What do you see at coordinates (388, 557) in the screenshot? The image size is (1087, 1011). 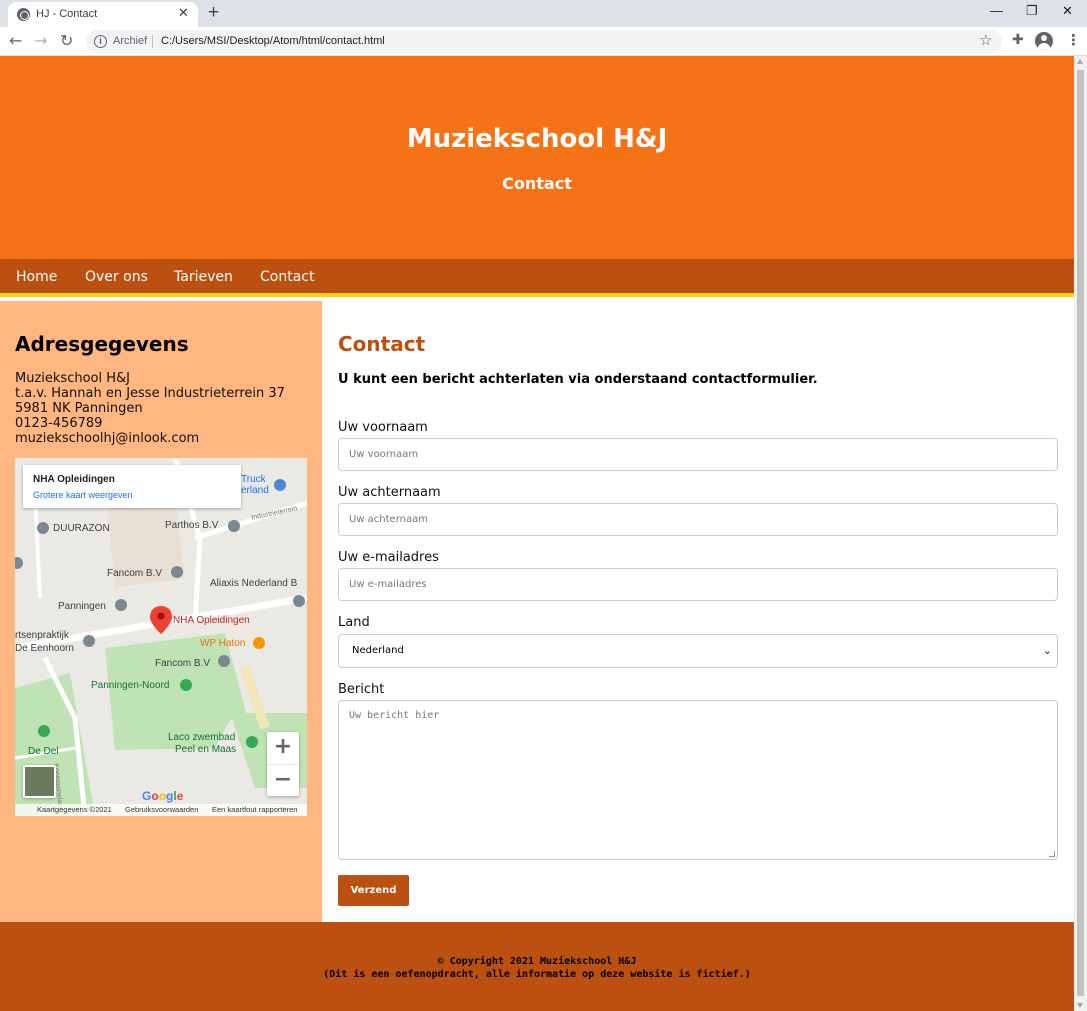 I see `email-label: Uw e-mailadres` at bounding box center [388, 557].